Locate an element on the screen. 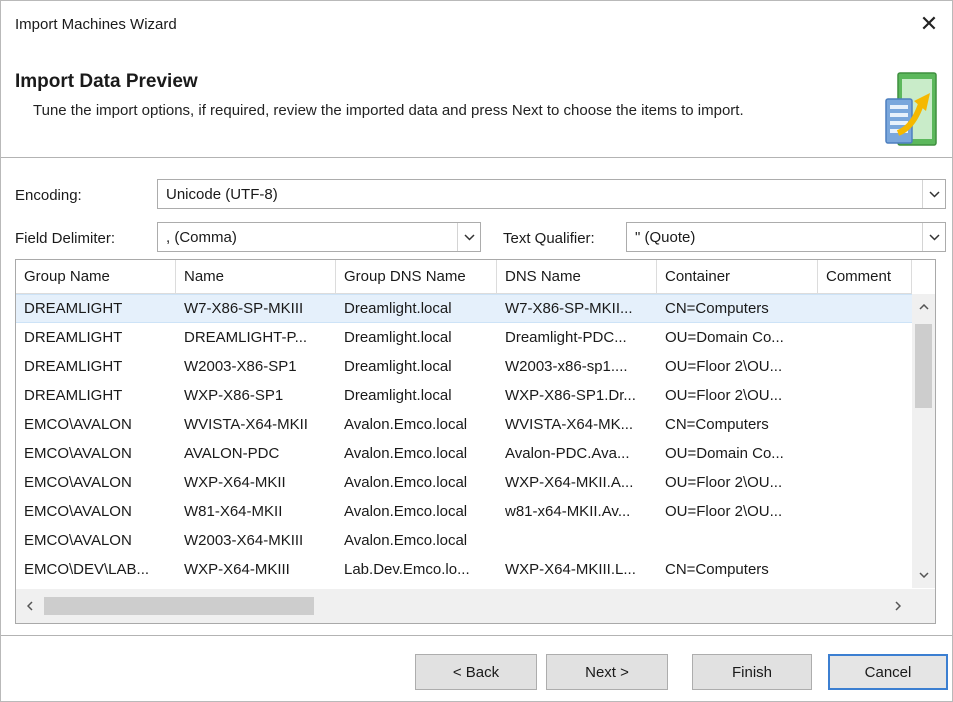  header-divider is located at coordinates (476, 157).